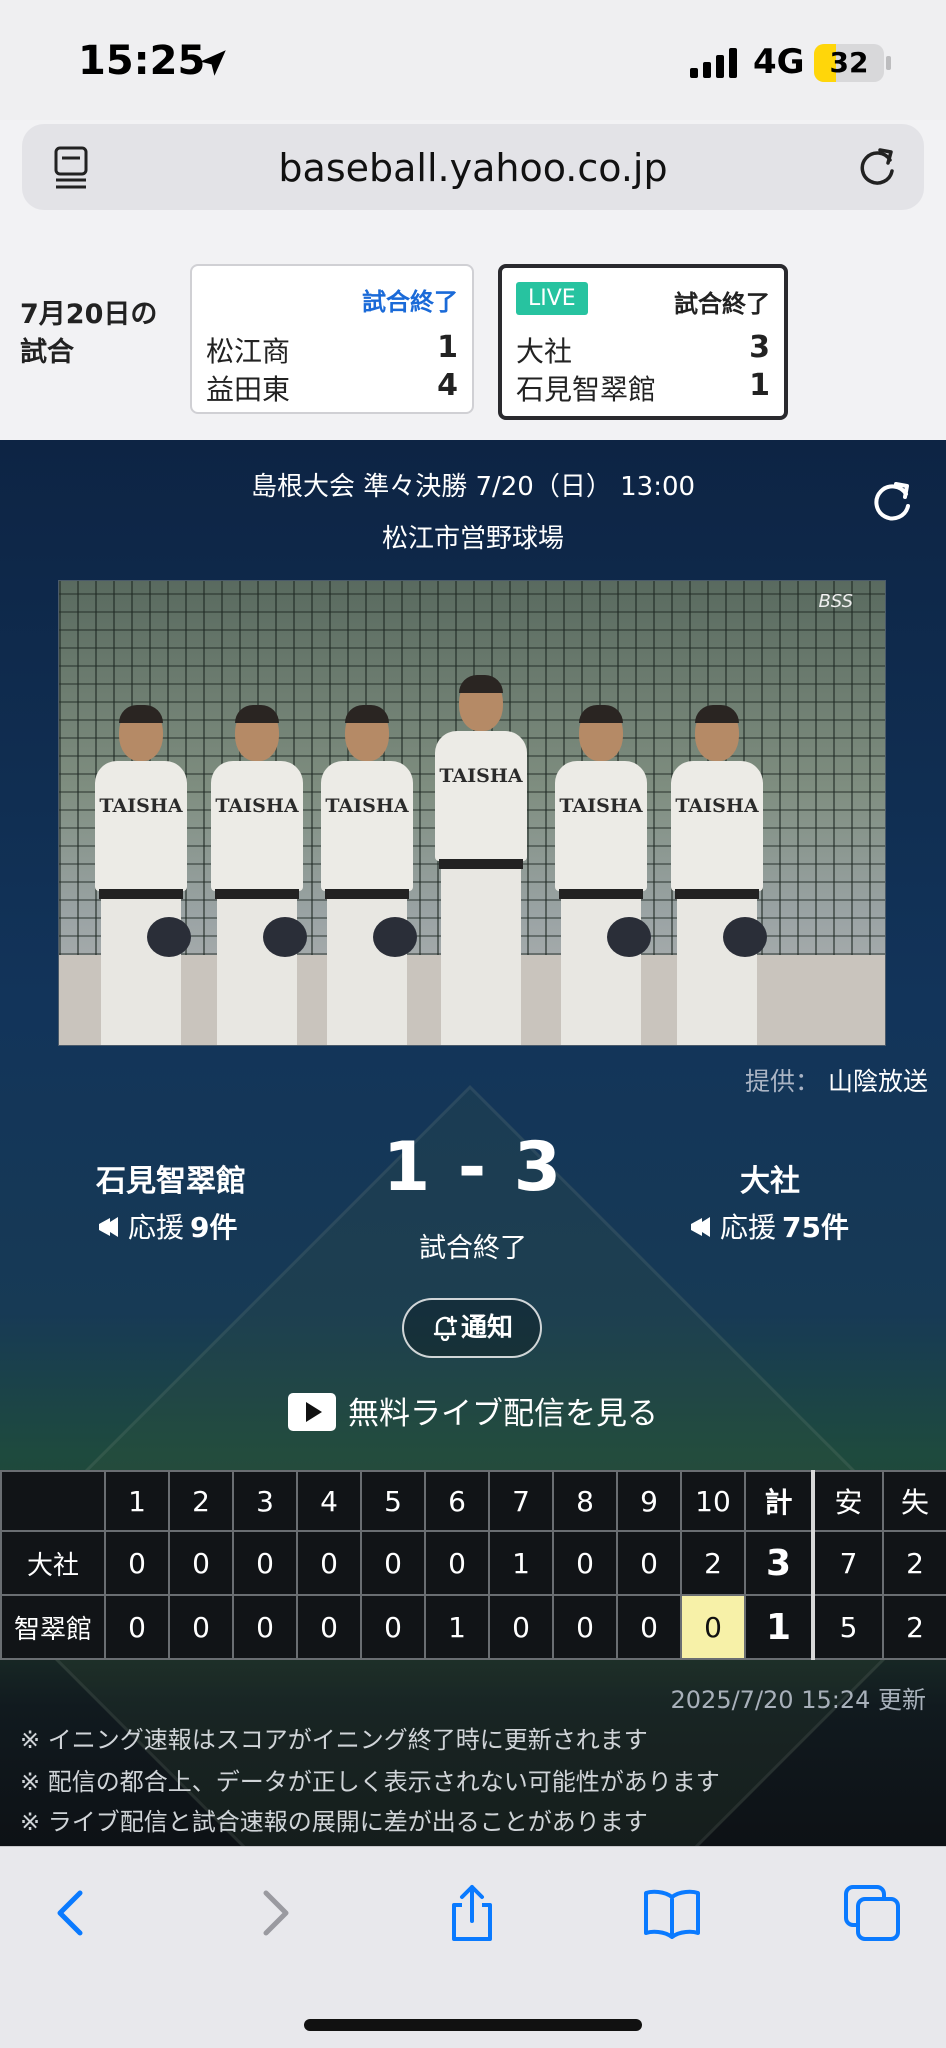  What do you see at coordinates (334, 1822) in the screenshot?
I see `note-text: ※ ライブ配信と試合速報の展開に差が出ることがあります` at bounding box center [334, 1822].